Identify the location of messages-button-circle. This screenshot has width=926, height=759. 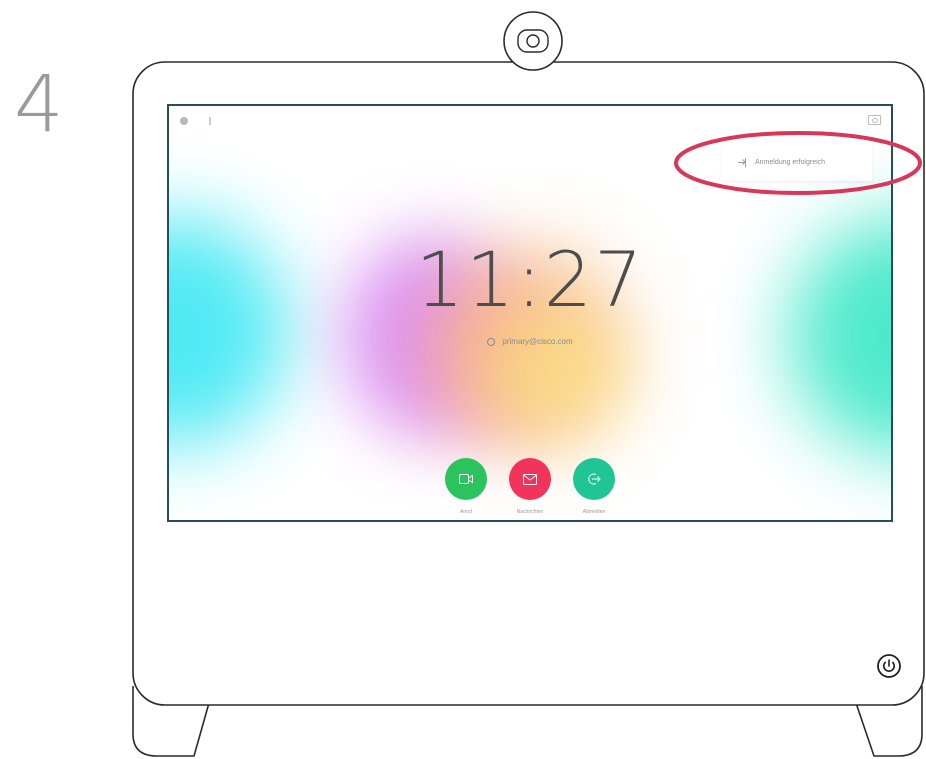
(530, 479).